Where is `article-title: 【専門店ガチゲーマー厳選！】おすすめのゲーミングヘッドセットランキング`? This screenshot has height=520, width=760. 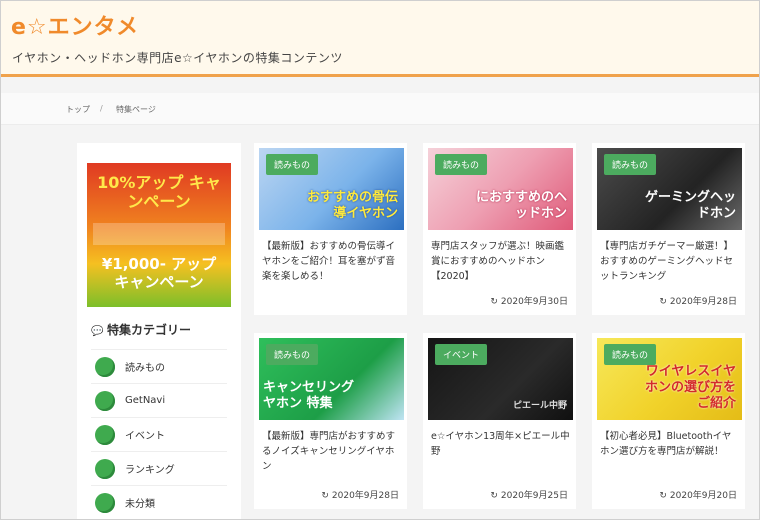
article-title: 【専門店ガチゲーマー厳選！】おすすめのゲーミングヘッドセットランキング is located at coordinates (670, 261).